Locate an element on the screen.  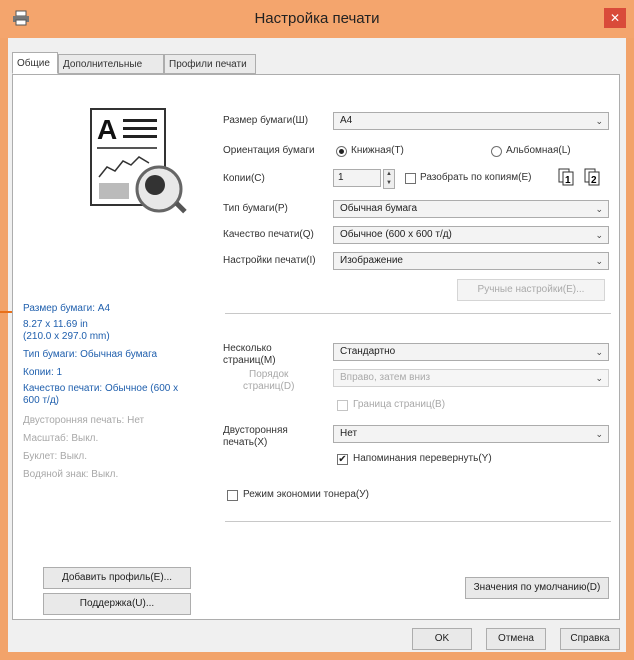
copies-label: Копии(С) is located at coordinates (244, 178).